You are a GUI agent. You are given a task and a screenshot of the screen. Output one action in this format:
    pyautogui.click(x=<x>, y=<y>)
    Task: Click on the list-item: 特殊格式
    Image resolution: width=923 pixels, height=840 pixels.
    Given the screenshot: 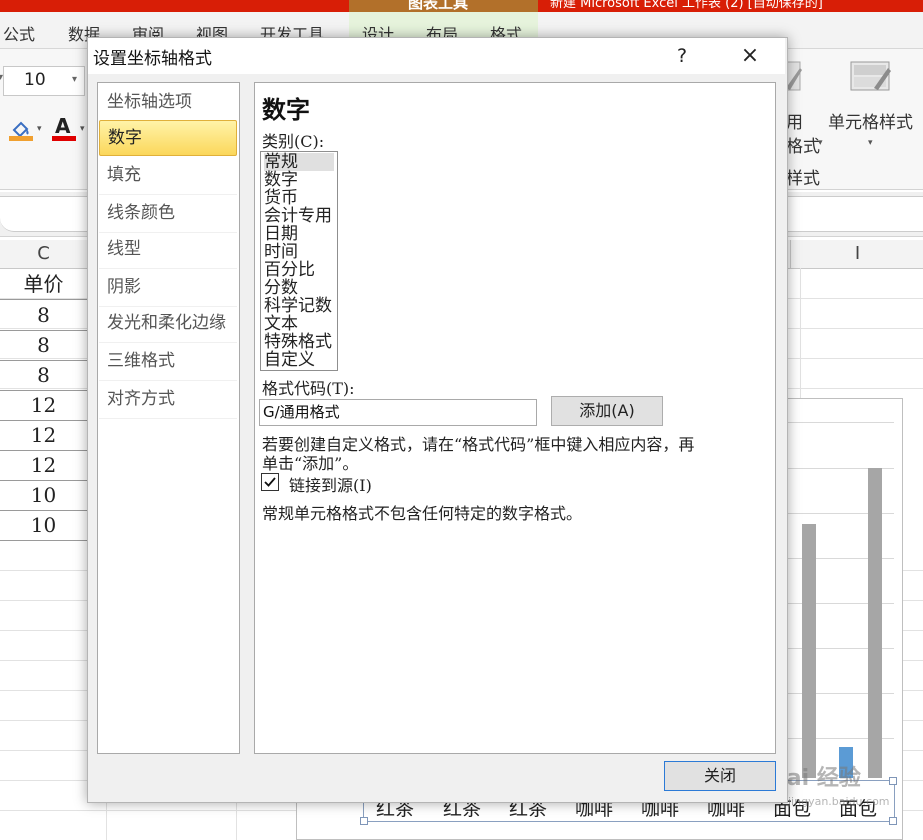 What is the action you would take?
    pyautogui.click(x=298, y=342)
    